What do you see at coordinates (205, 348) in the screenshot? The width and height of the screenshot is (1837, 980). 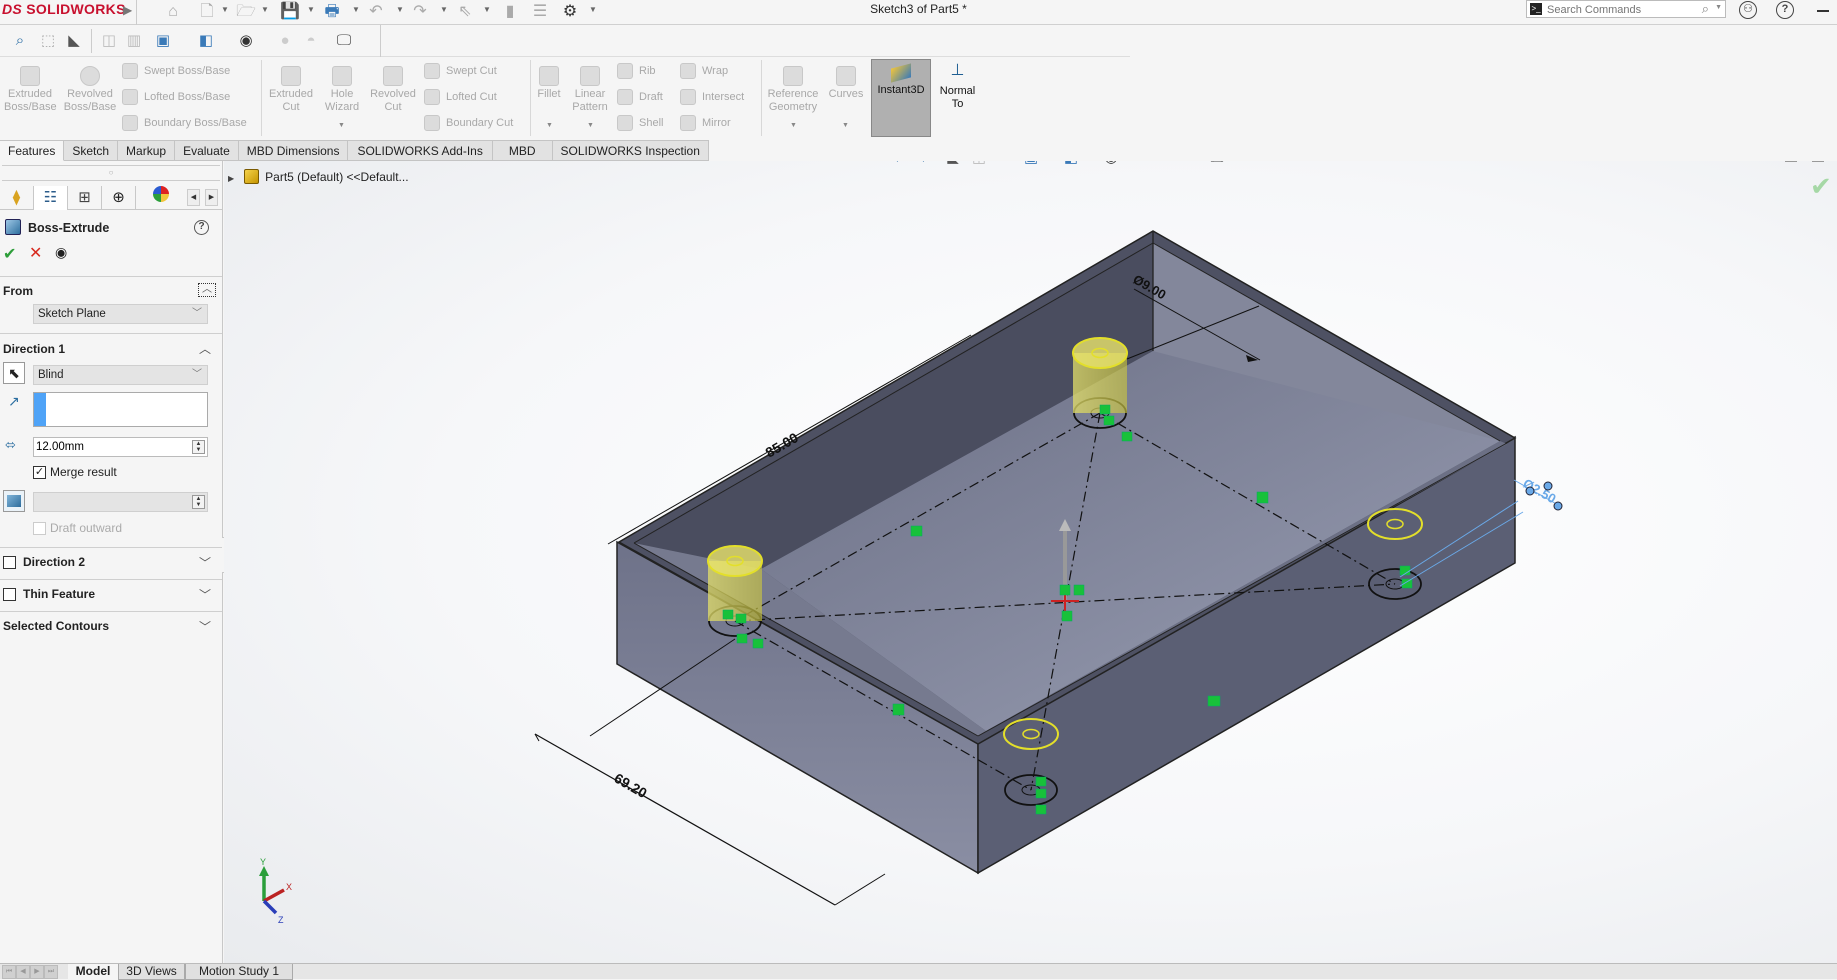 I see `collapse-direction1-chevron-icon: ︿` at bounding box center [205, 348].